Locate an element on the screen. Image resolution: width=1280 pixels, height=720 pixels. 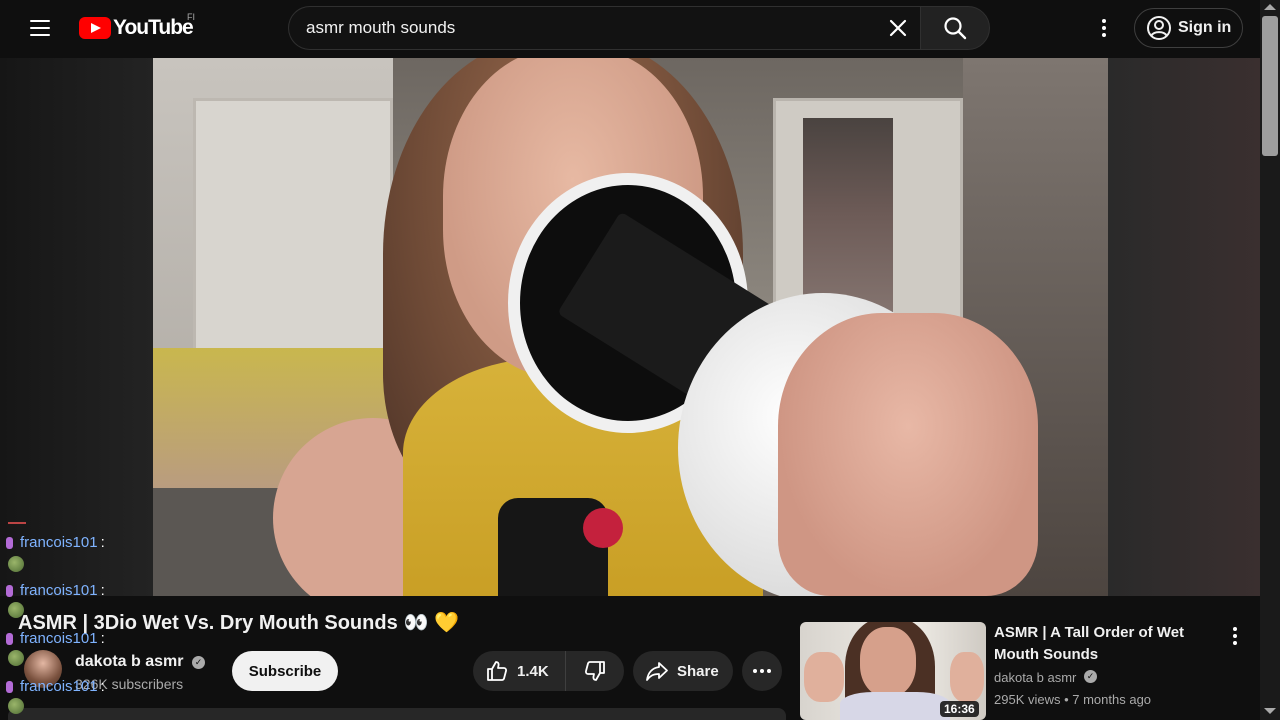
dislike-button is located at coordinates (595, 671).